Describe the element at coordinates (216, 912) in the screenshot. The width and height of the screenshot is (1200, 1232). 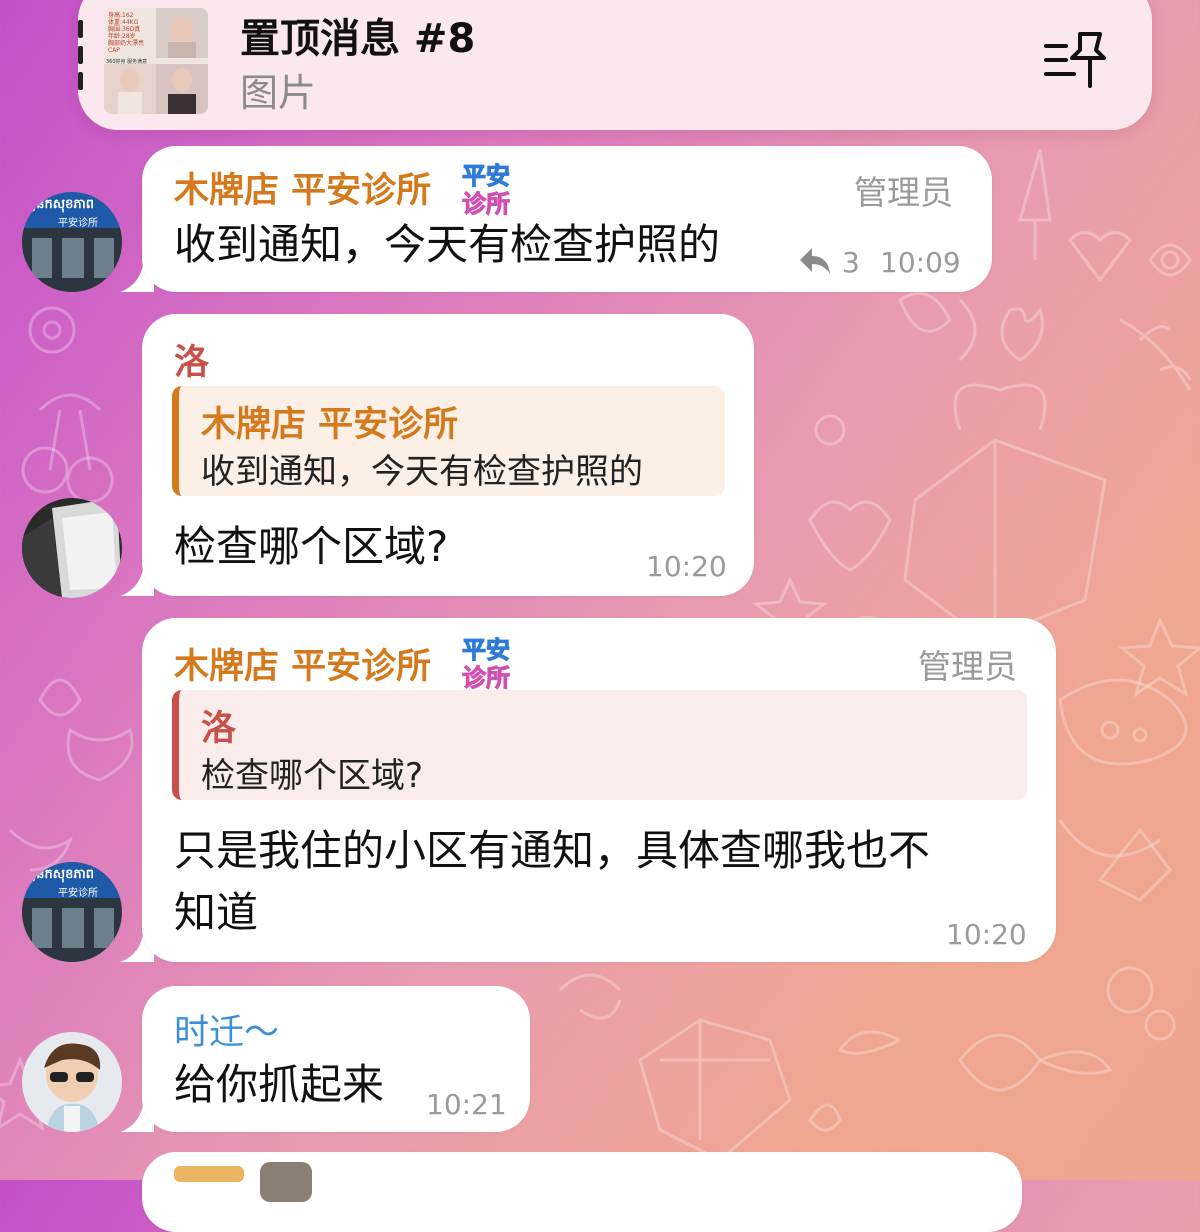
I see `message-text-line: 知道` at that location.